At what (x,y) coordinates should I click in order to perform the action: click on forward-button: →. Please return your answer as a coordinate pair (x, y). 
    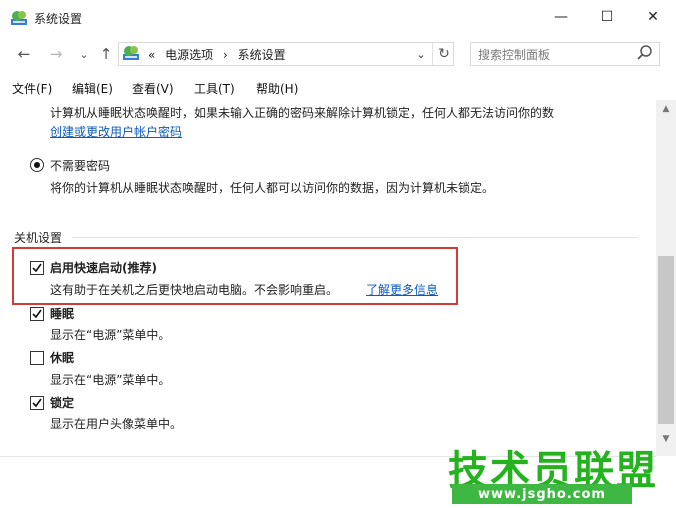
    Looking at the image, I should click on (56, 54).